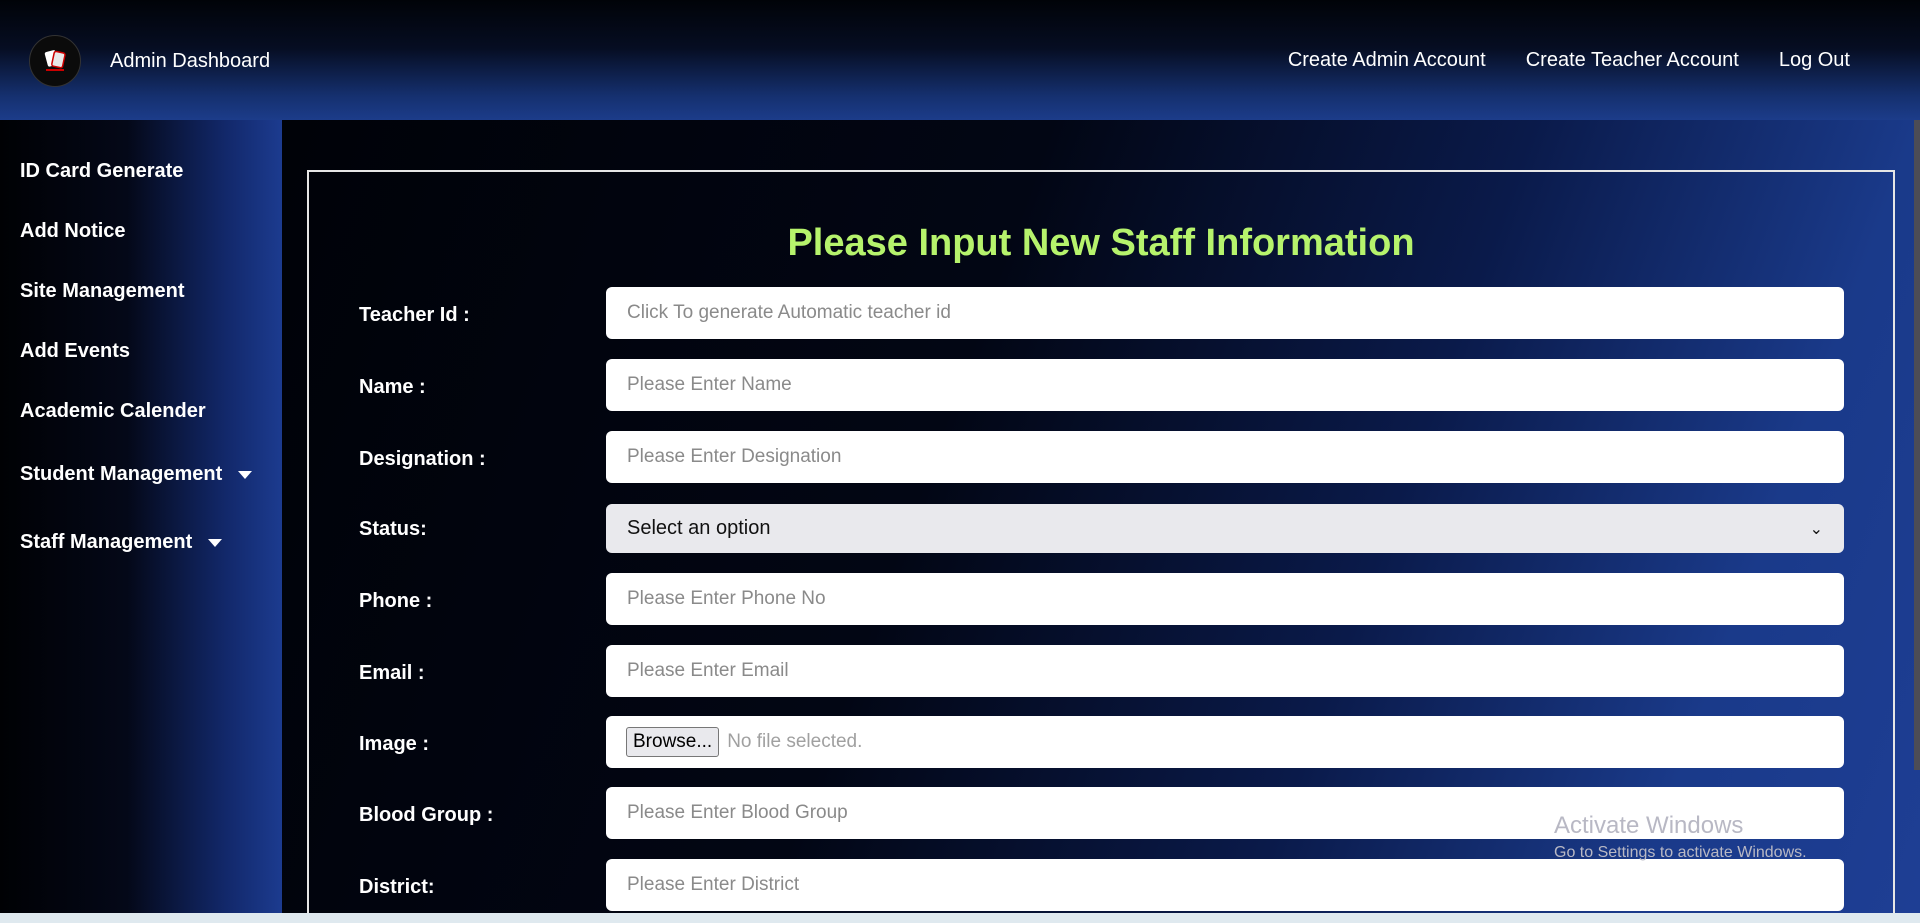 Image resolution: width=1920 pixels, height=923 pixels. I want to click on sidebar-item-staff-management: Staff Management, so click(121, 542).